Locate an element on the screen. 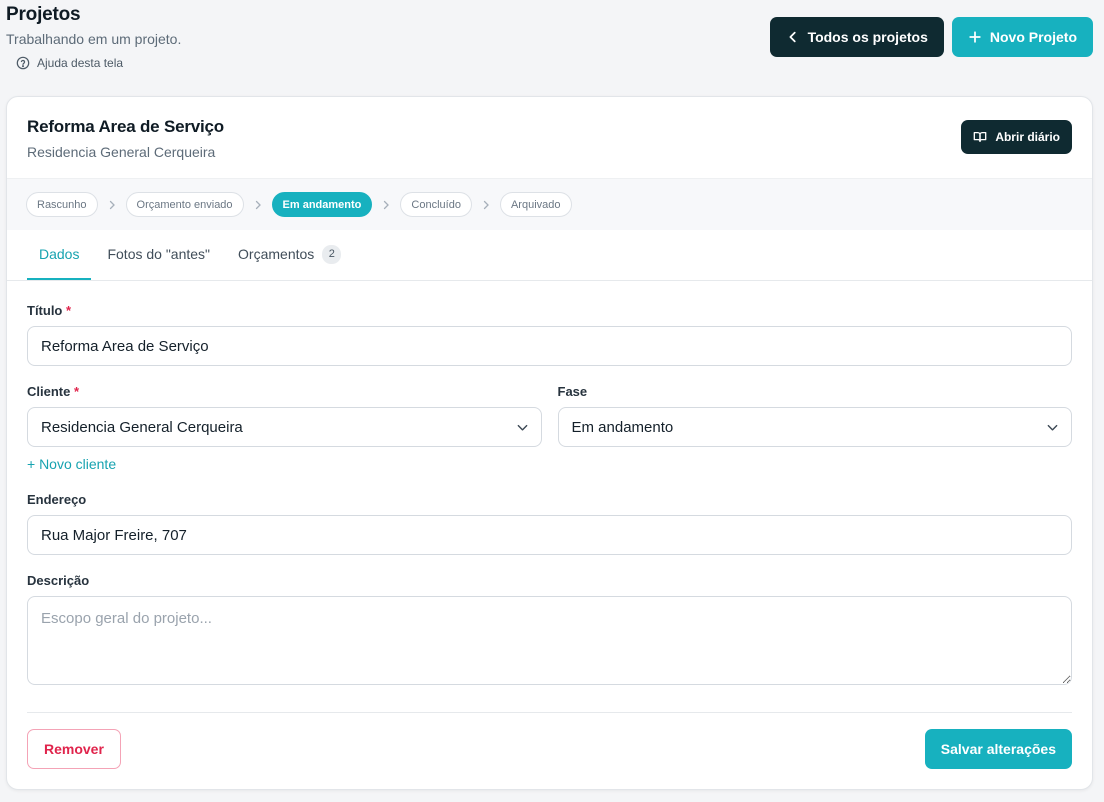  tab-label: Orçamentos is located at coordinates (276, 254).